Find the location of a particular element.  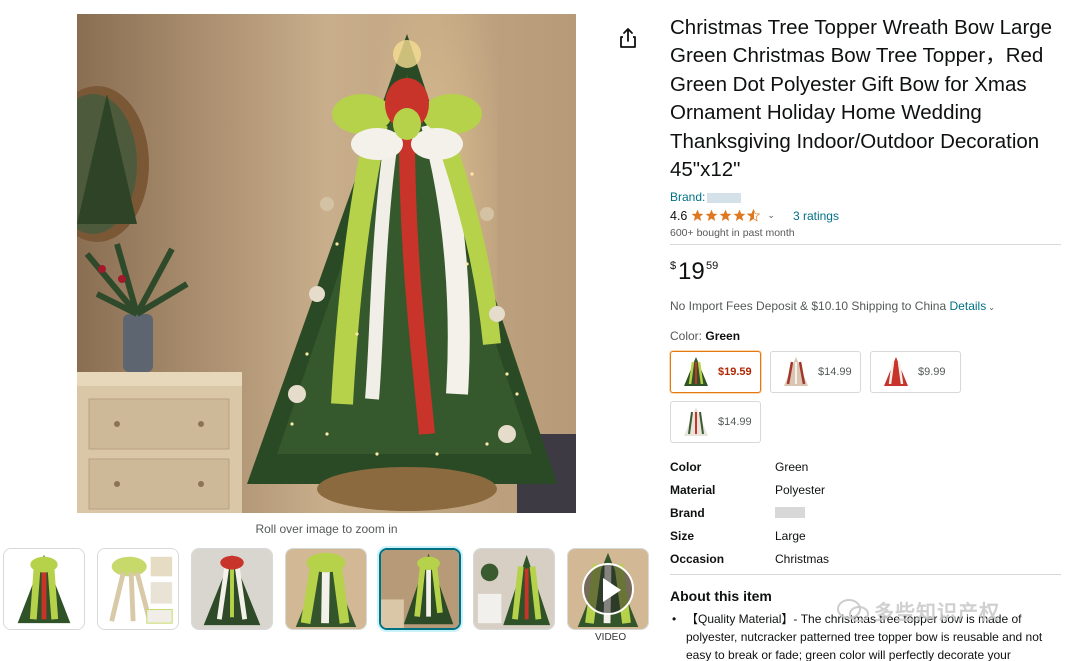

price-fraction: 59 is located at coordinates (712, 266).